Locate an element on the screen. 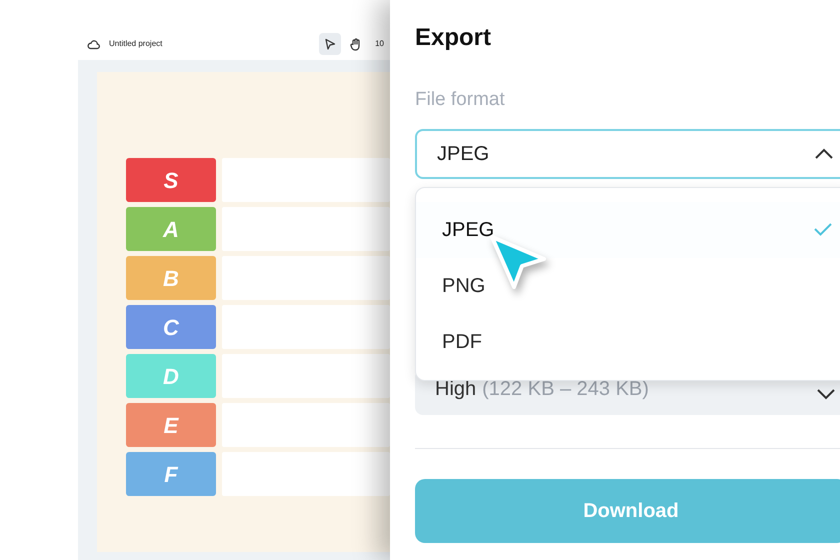 The height and width of the screenshot is (560, 840). zoom-level: 10 is located at coordinates (379, 44).